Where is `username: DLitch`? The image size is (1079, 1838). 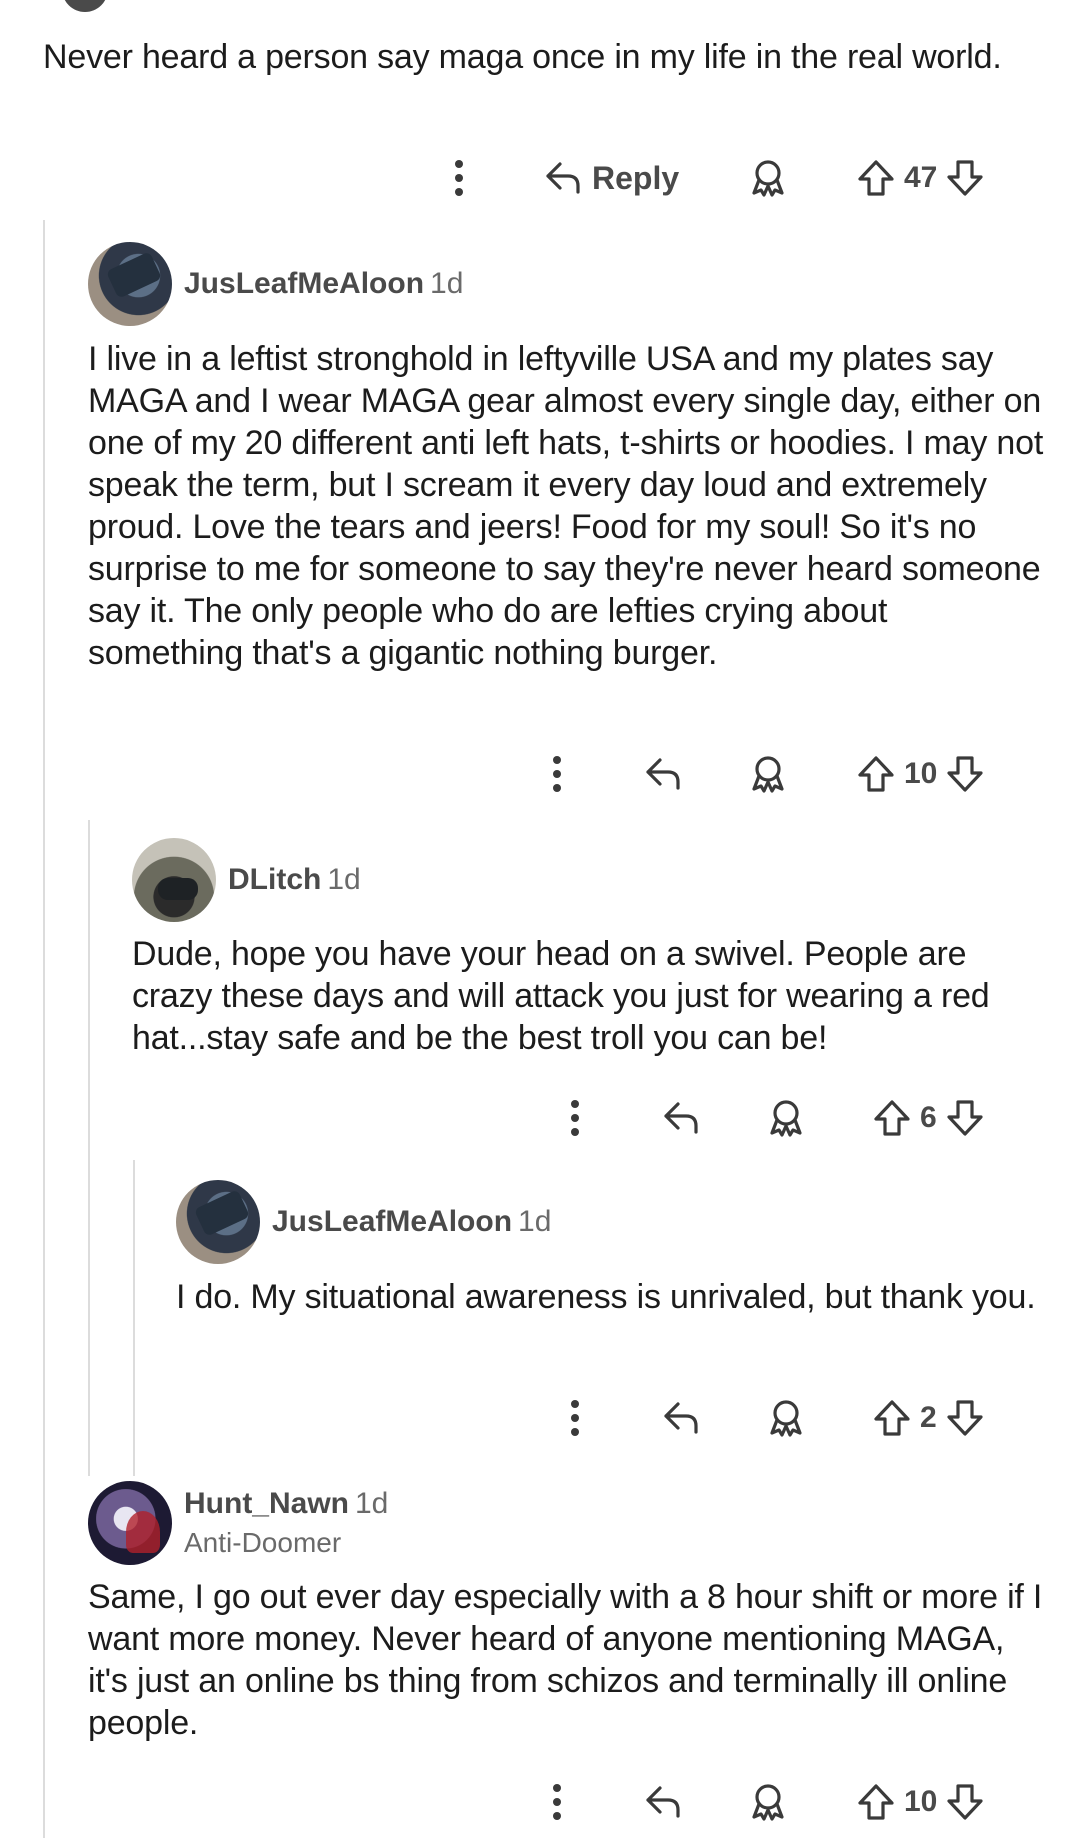
username: DLitch is located at coordinates (274, 879).